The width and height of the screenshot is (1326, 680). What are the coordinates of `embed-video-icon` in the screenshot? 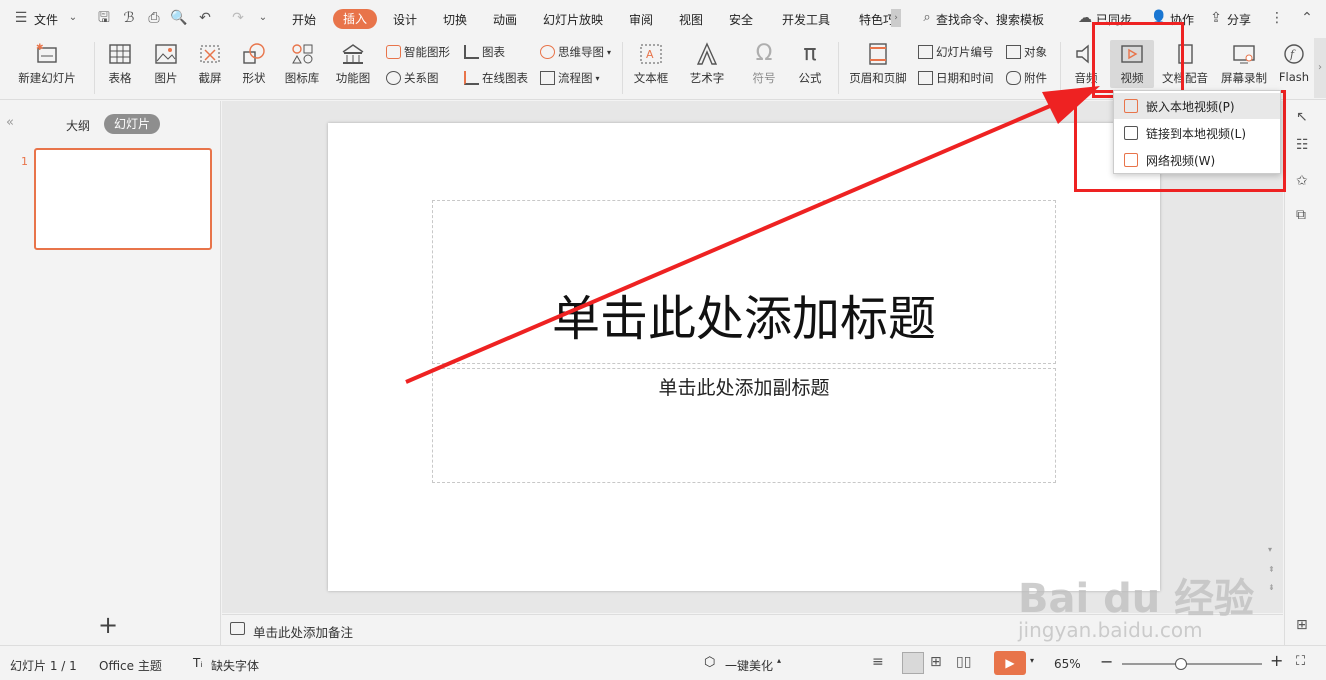 It's located at (1131, 106).